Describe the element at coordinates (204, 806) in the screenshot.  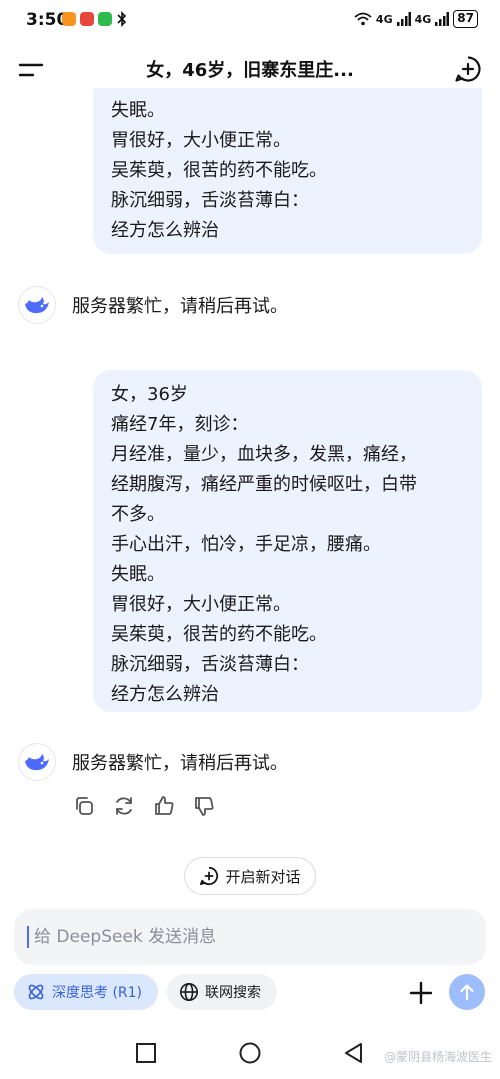
I see `thumbs-down-icon` at that location.